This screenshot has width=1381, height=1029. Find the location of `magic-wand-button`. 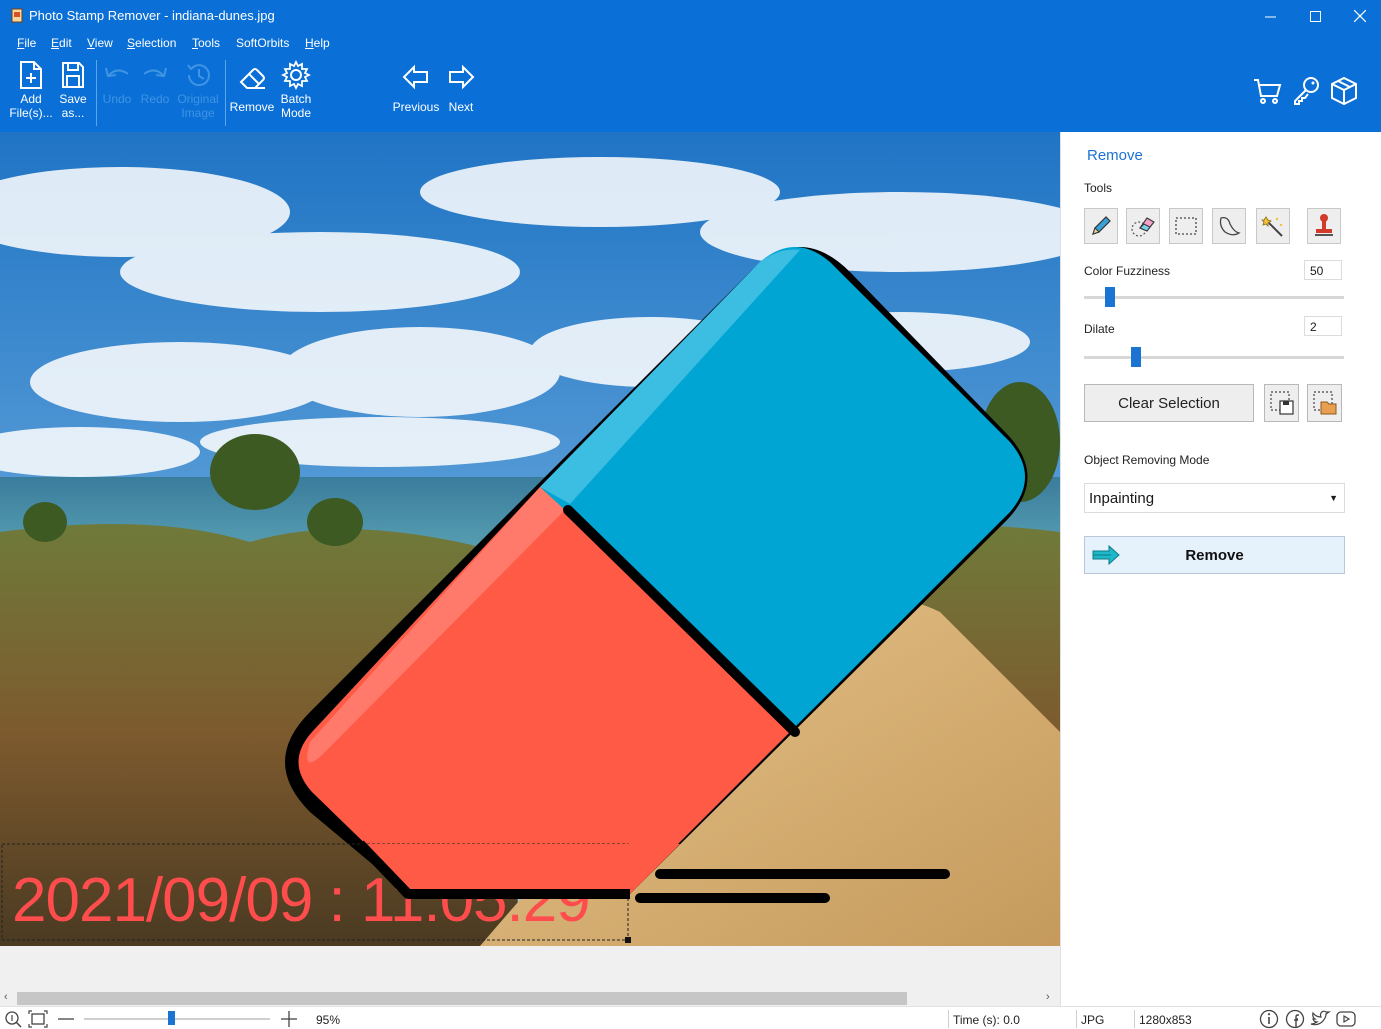

magic-wand-button is located at coordinates (1273, 226).